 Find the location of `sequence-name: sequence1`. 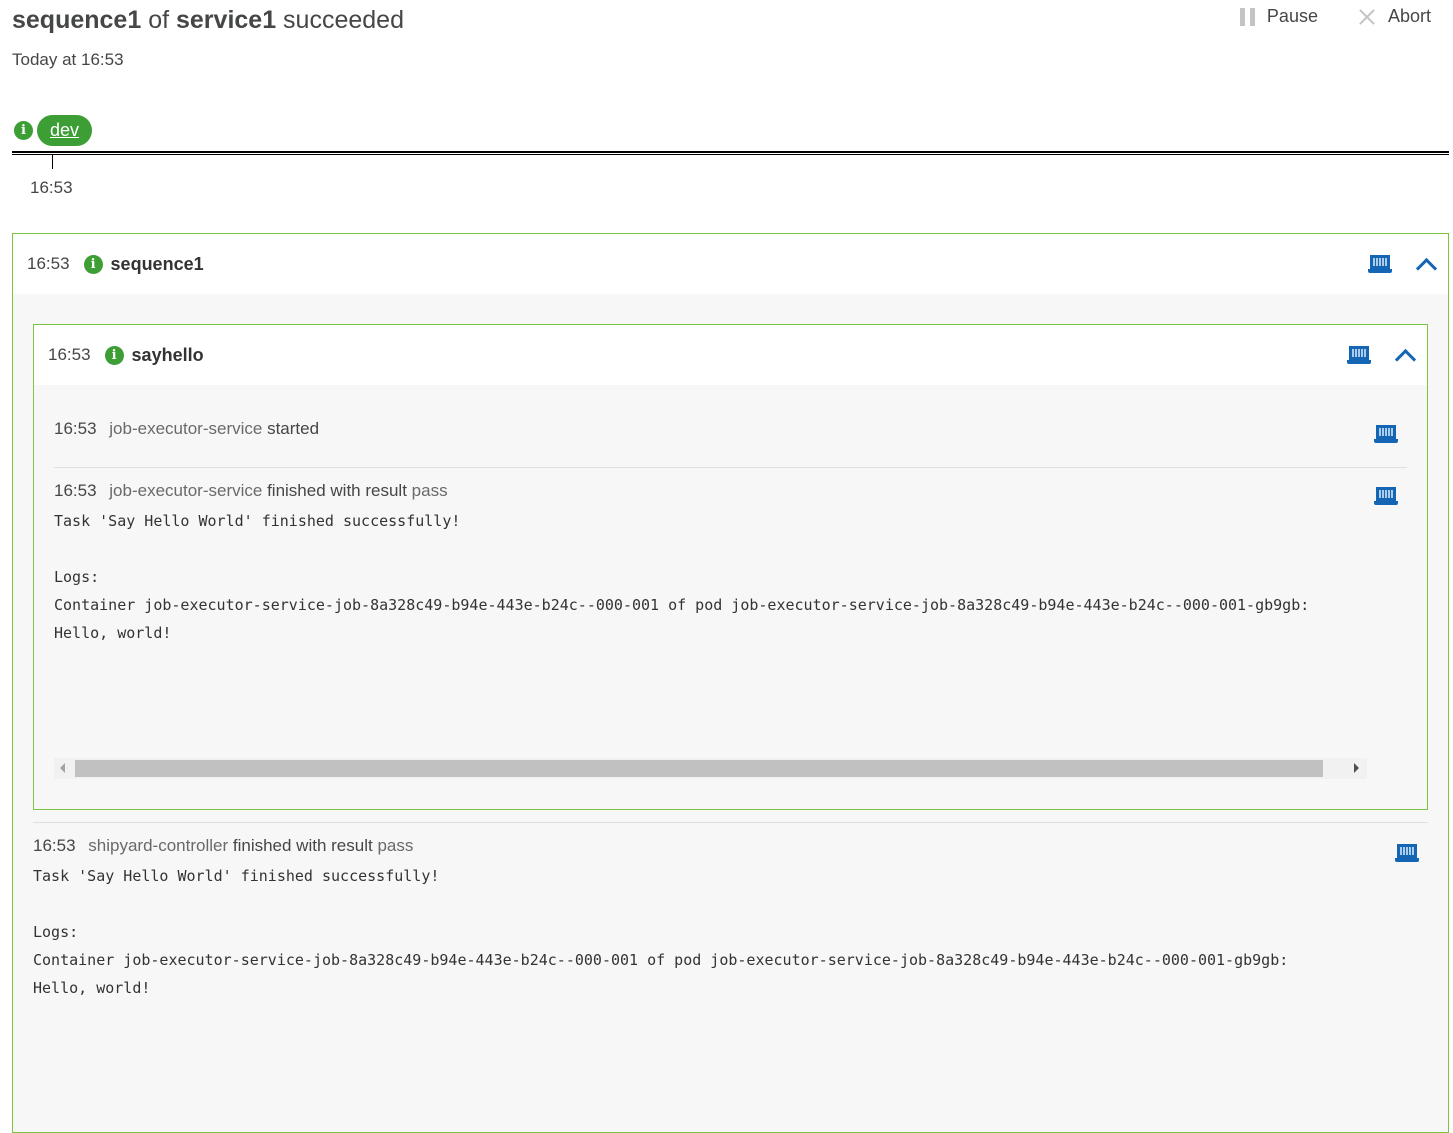

sequence-name: sequence1 is located at coordinates (77, 20).